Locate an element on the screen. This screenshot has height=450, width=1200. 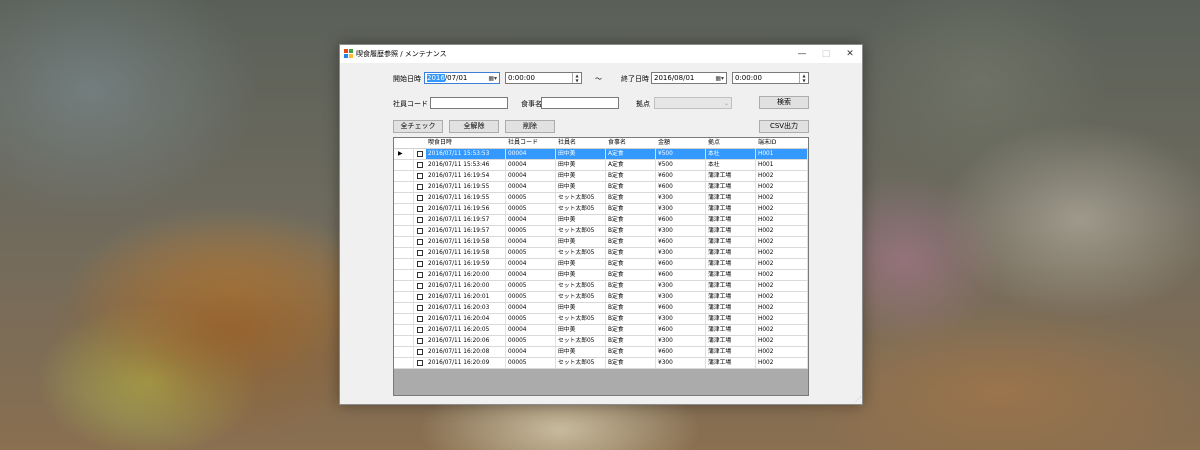
delete-button: 削除 is located at coordinates (530, 126).